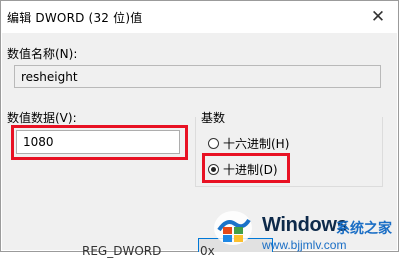 Image resolution: width=399 pixels, height=258 pixels. I want to click on watermark-url: www.bjjmlv.com, so click(304, 245).